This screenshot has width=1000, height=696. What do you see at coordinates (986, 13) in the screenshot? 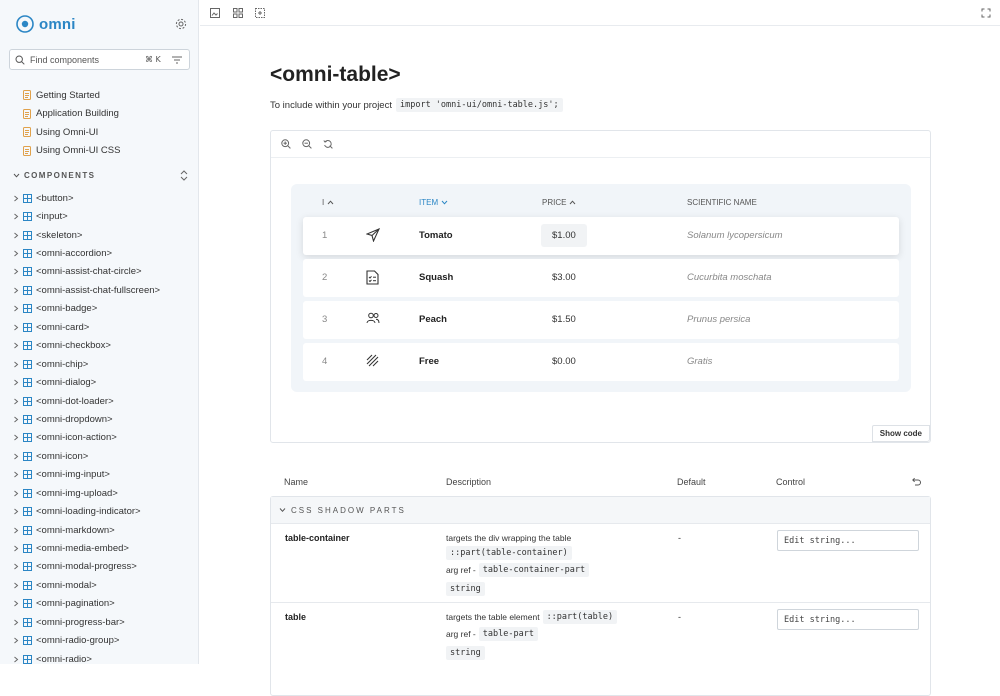
I see `fullscreen-icon` at bounding box center [986, 13].